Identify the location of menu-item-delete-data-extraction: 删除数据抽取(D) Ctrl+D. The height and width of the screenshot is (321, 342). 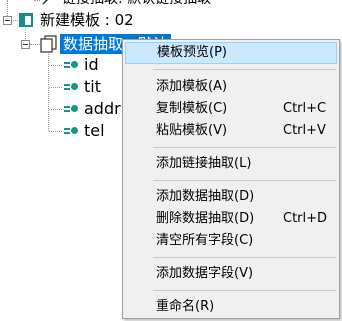
(231, 219).